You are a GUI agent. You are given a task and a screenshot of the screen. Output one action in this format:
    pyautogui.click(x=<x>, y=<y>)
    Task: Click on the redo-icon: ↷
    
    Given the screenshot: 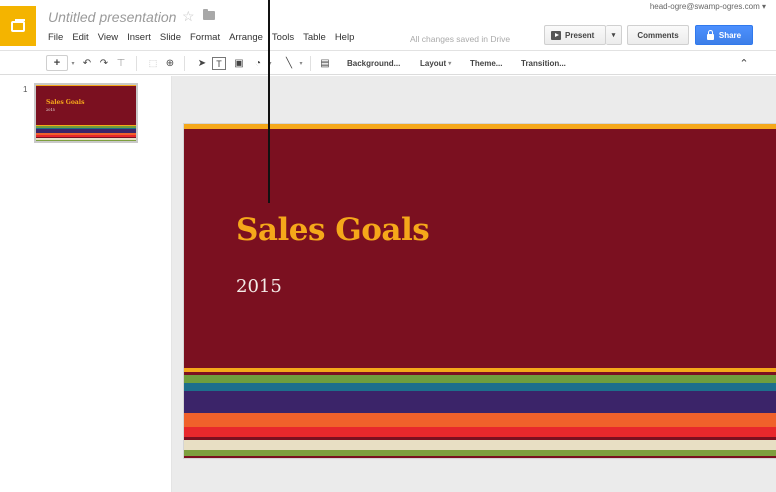 What is the action you would take?
    pyautogui.click(x=104, y=63)
    